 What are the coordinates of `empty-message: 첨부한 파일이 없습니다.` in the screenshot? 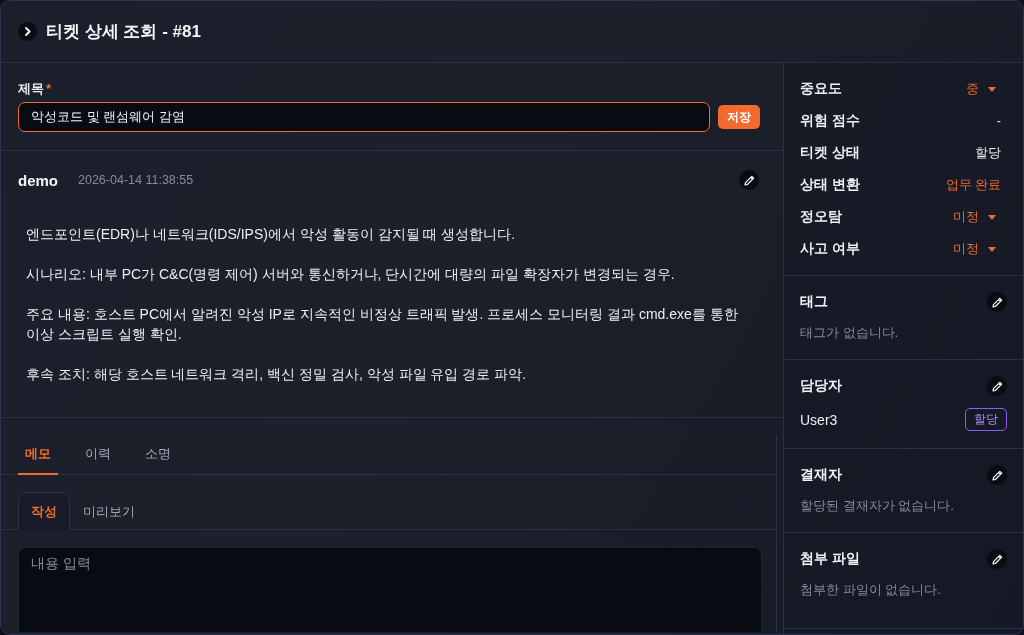 It's located at (871, 590).